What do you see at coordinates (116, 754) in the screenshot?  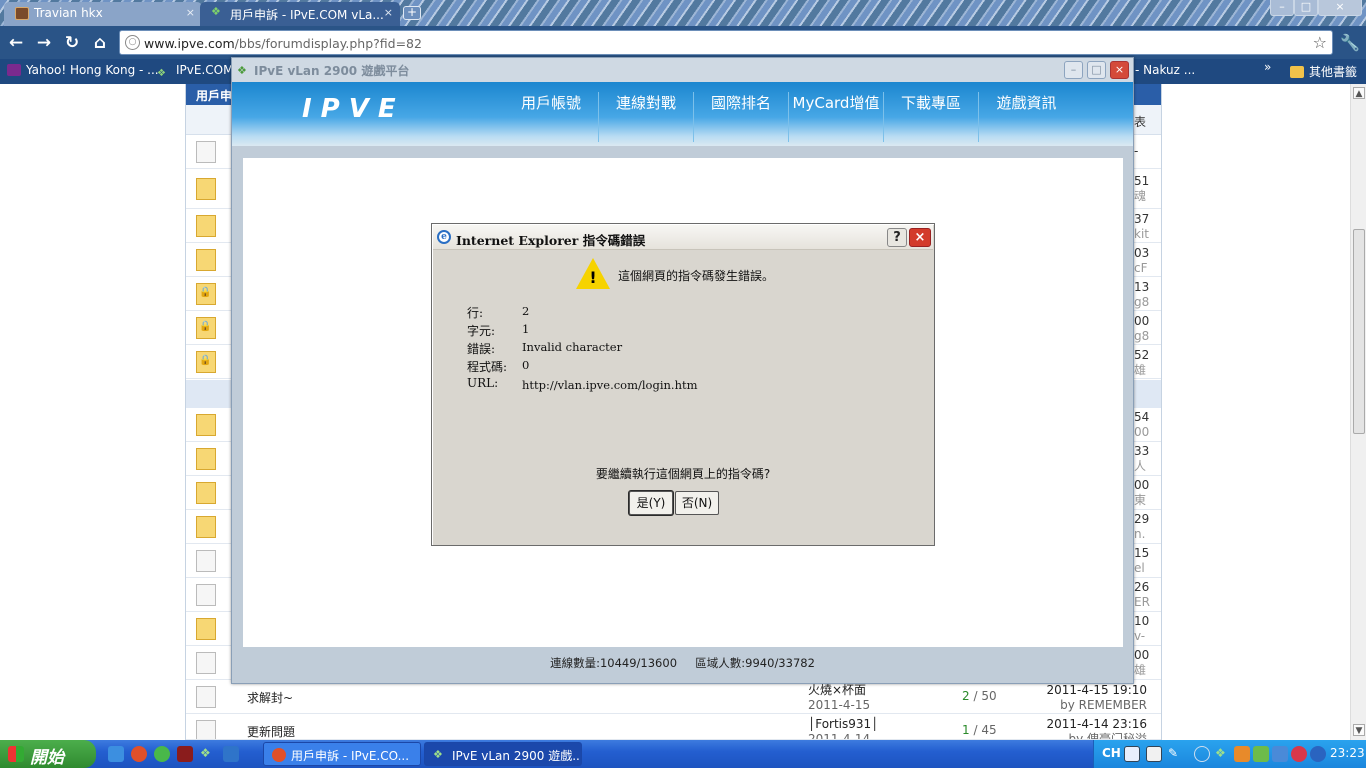 I see `quicklaunch-messenger-icon` at bounding box center [116, 754].